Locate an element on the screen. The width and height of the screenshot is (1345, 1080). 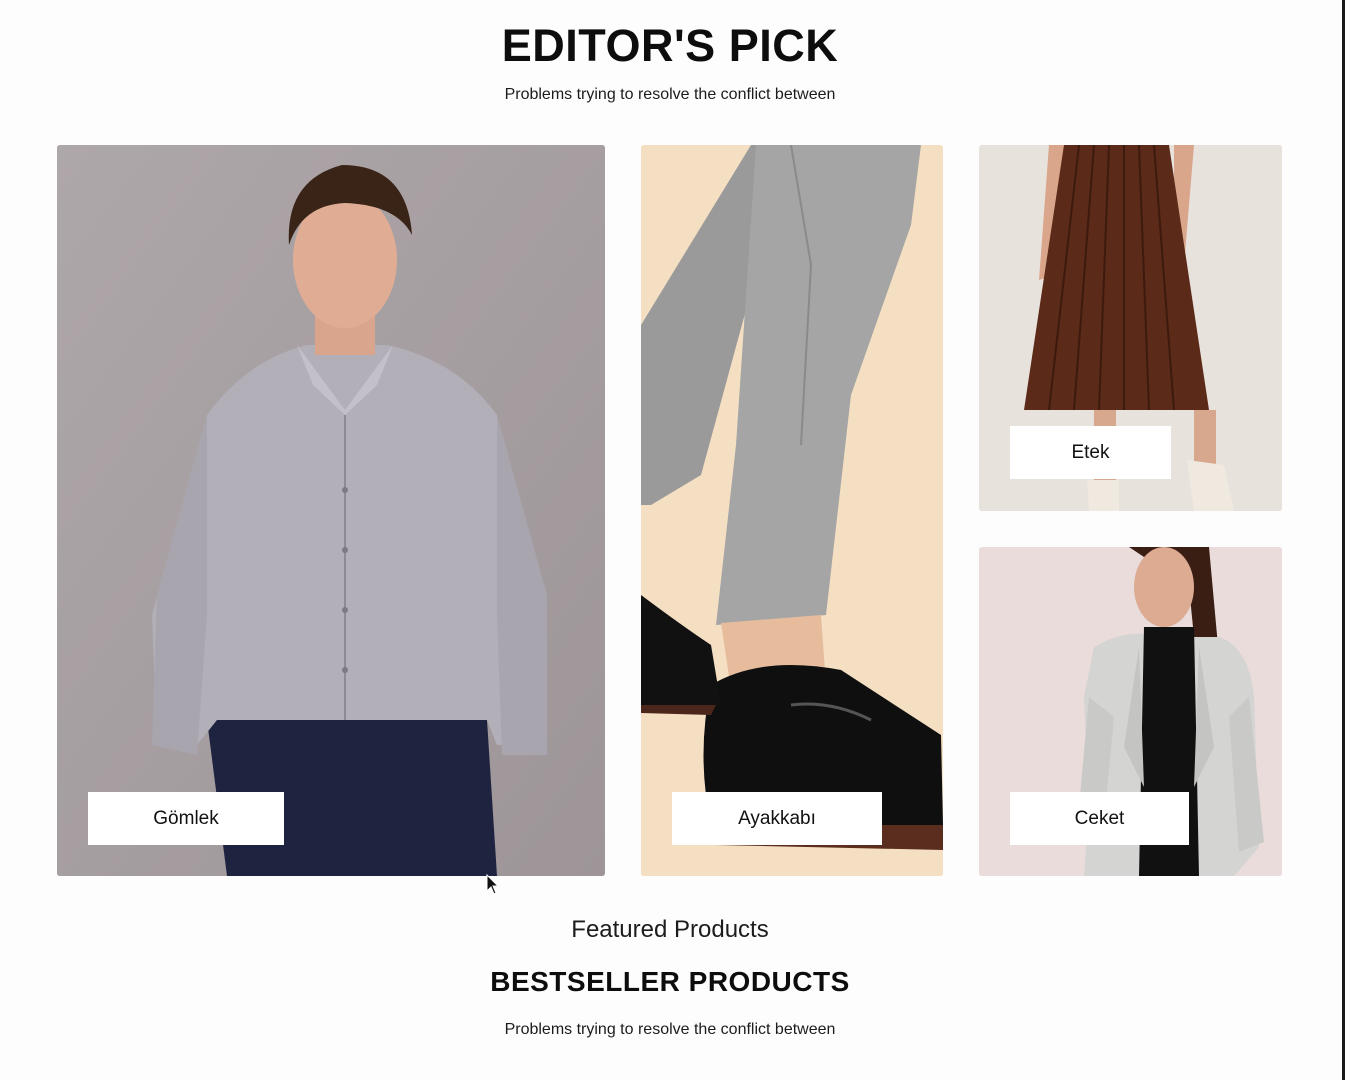
bestseller-products-title: BESTSELLER PRODUCTS is located at coordinates (670, 981).